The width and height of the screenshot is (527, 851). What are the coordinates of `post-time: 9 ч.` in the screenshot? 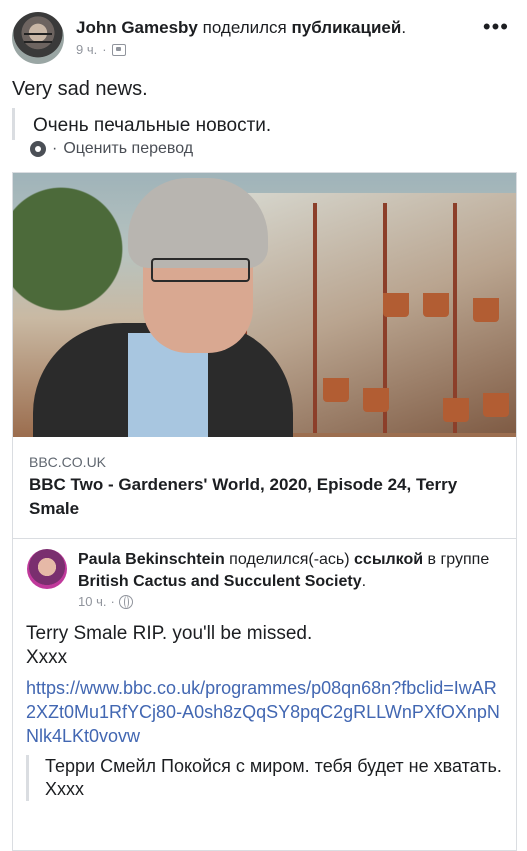 It's located at (86, 49).